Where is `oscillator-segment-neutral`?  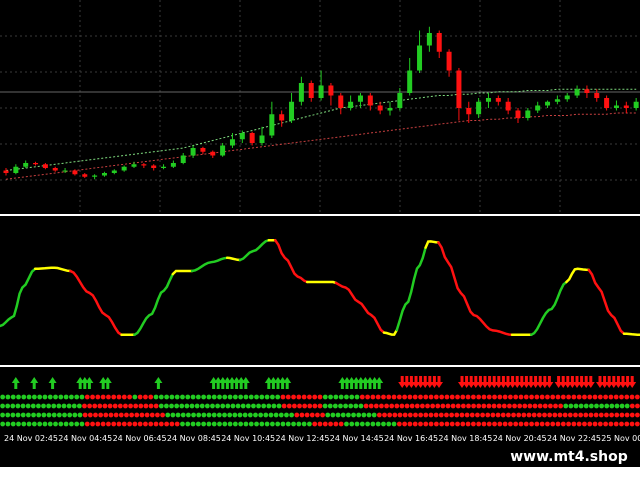 oscillator-segment-neutral is located at coordinates (233, 259).